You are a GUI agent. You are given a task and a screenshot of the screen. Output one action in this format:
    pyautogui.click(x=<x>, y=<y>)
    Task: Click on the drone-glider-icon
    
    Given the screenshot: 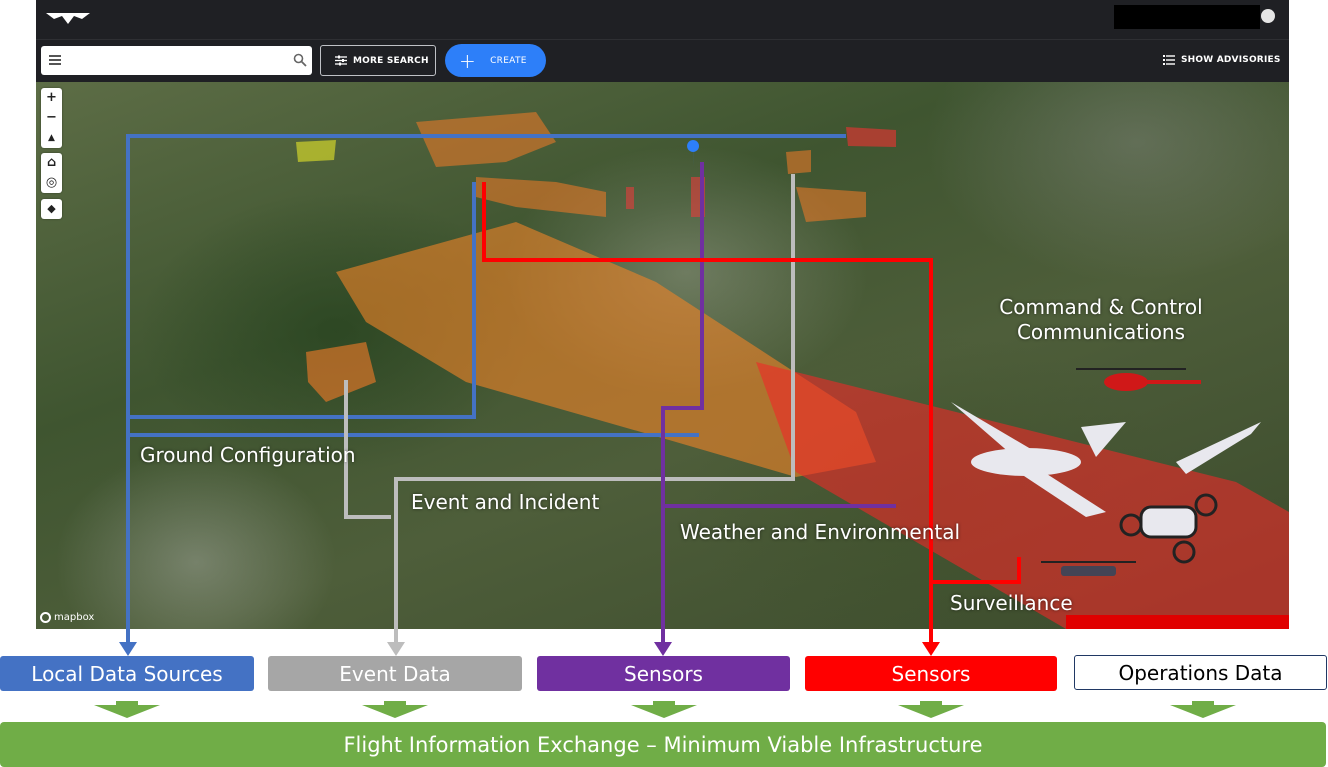 What is the action you would take?
    pyautogui.click(x=1218, y=448)
    